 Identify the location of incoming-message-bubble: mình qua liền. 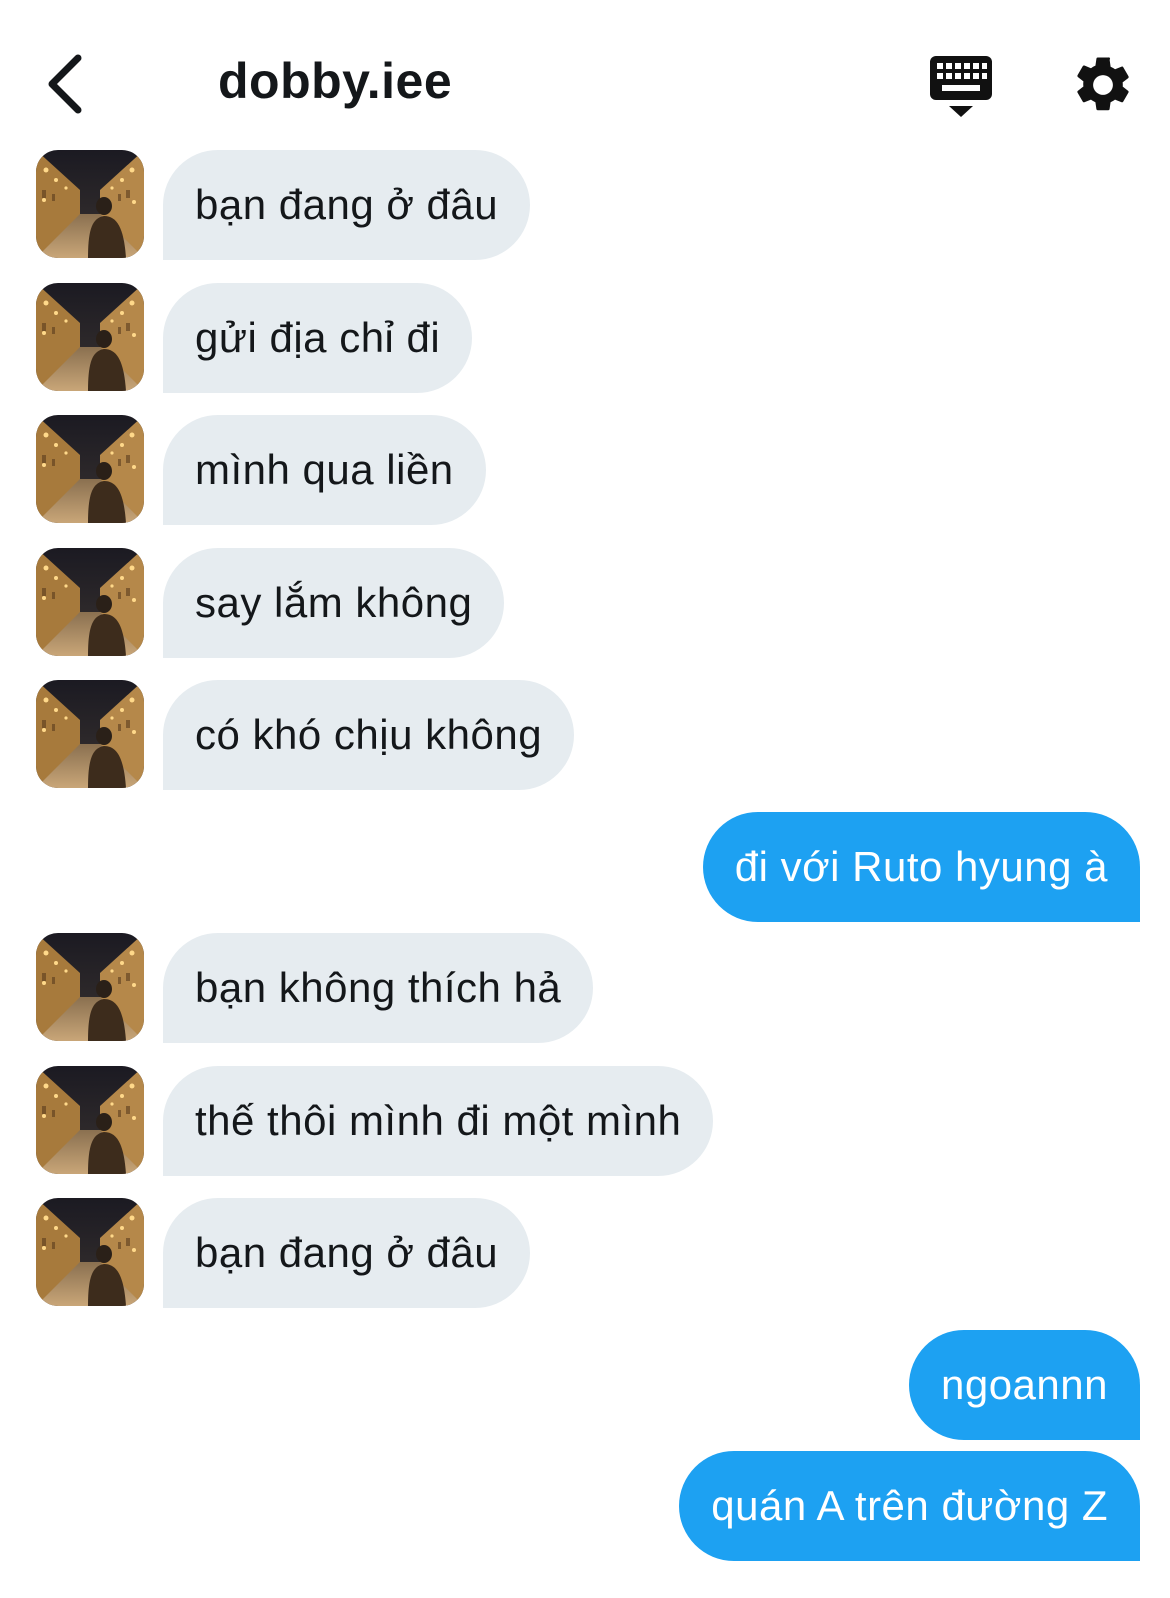
(324, 470).